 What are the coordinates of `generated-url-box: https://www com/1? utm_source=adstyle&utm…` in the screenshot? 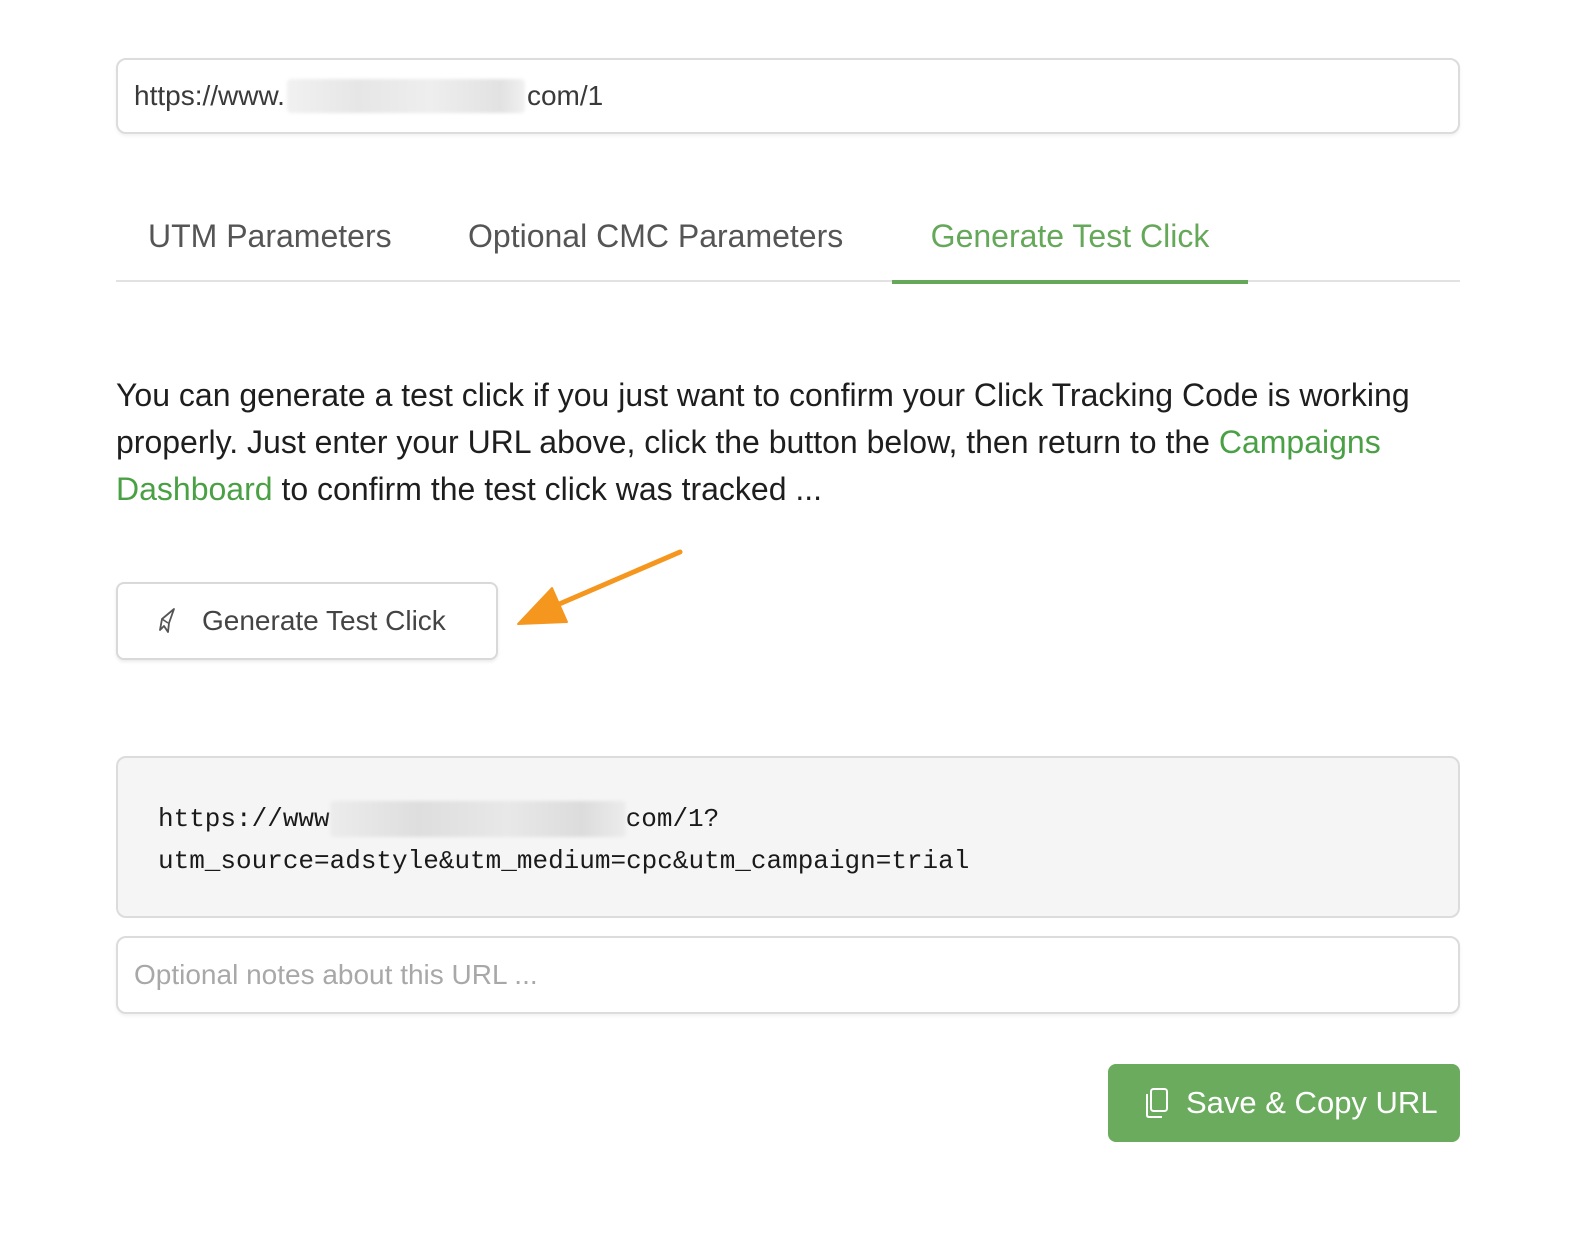 It's located at (788, 837).